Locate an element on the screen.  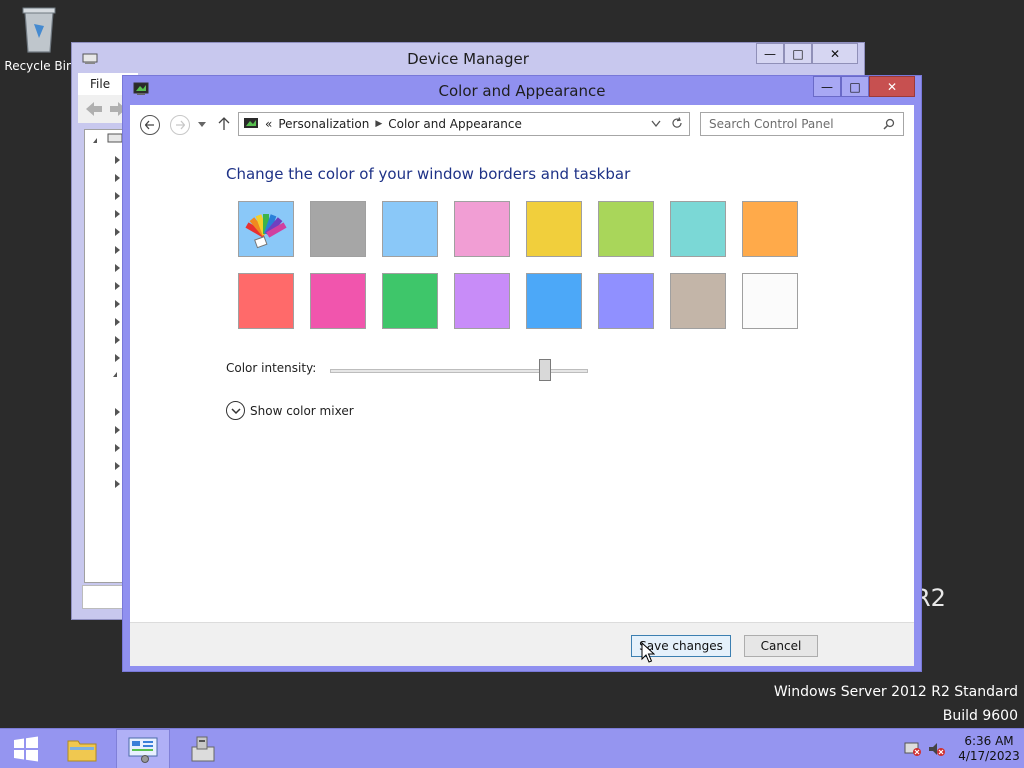
color-intensity-slider-thumb is located at coordinates (545, 370).